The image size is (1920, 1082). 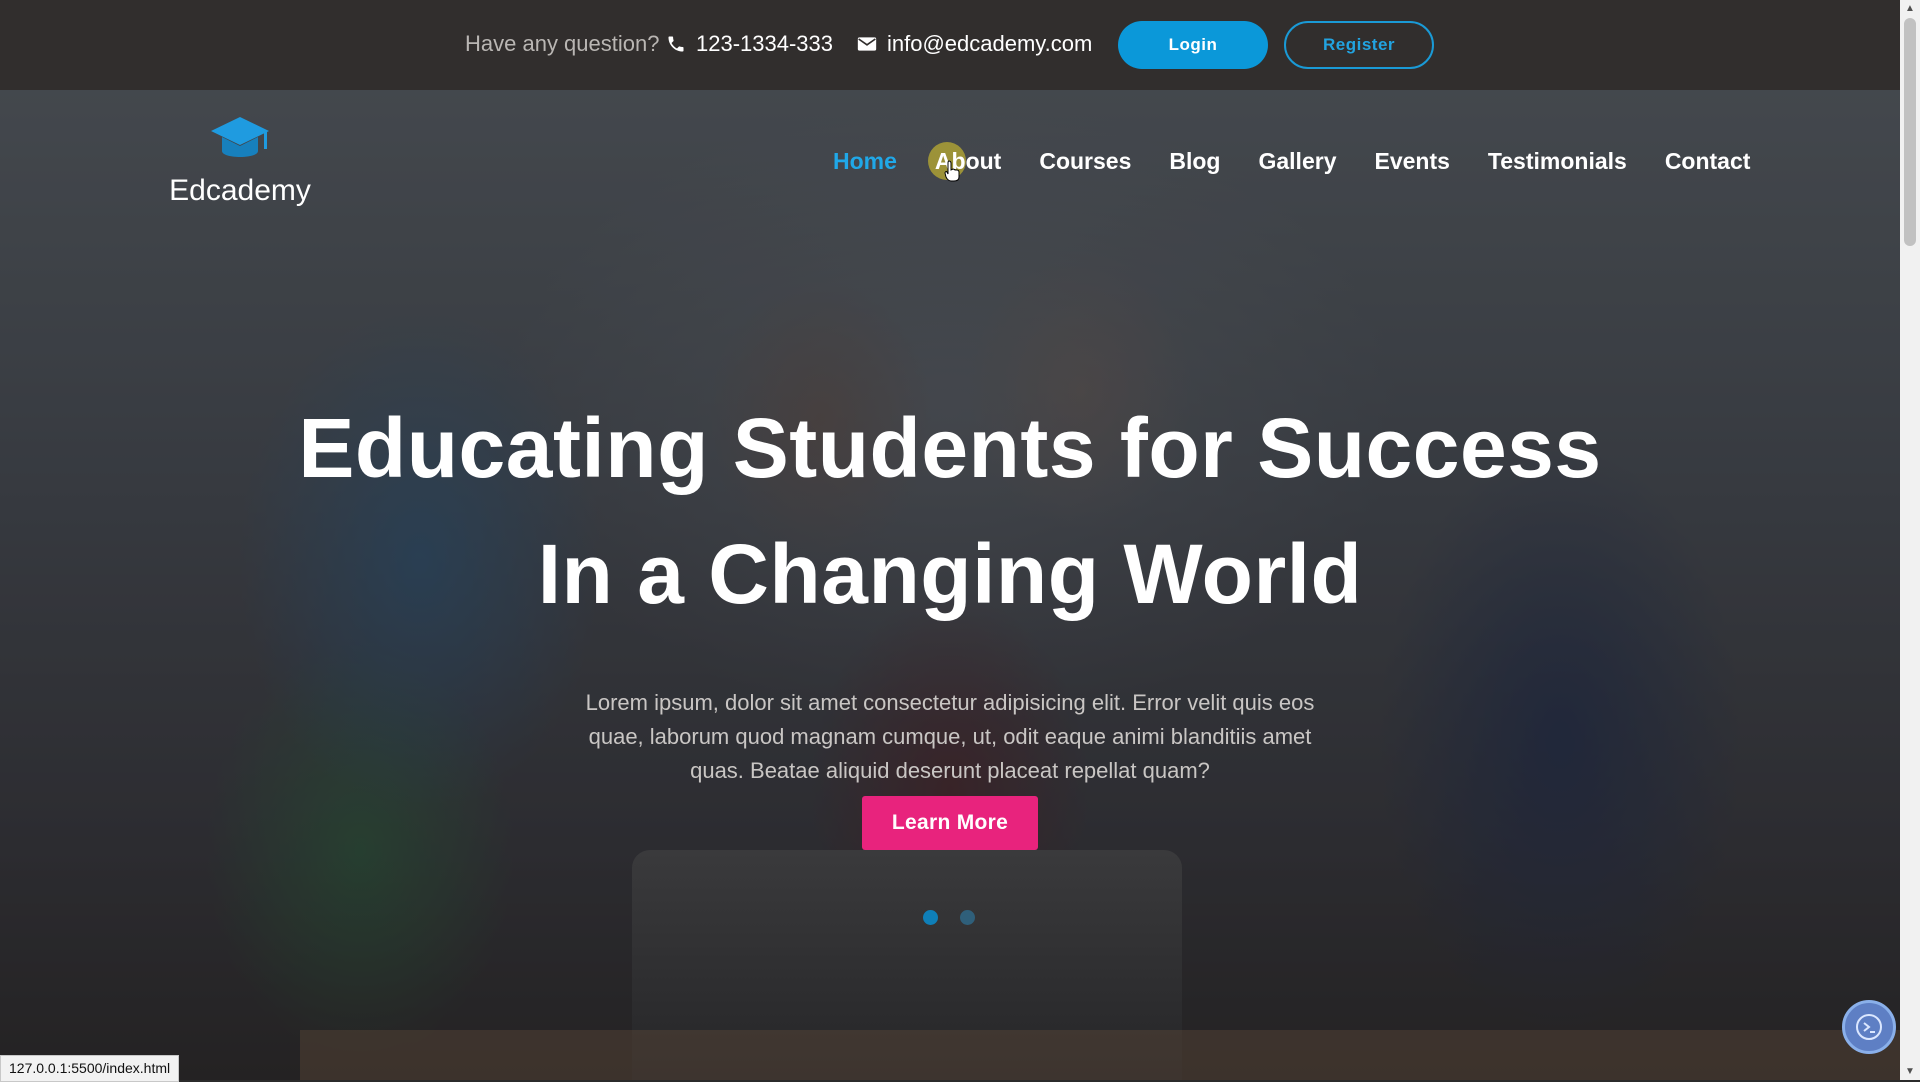 What do you see at coordinates (1910, 1071) in the screenshot?
I see `scroll-down-arrow-icon: ▼` at bounding box center [1910, 1071].